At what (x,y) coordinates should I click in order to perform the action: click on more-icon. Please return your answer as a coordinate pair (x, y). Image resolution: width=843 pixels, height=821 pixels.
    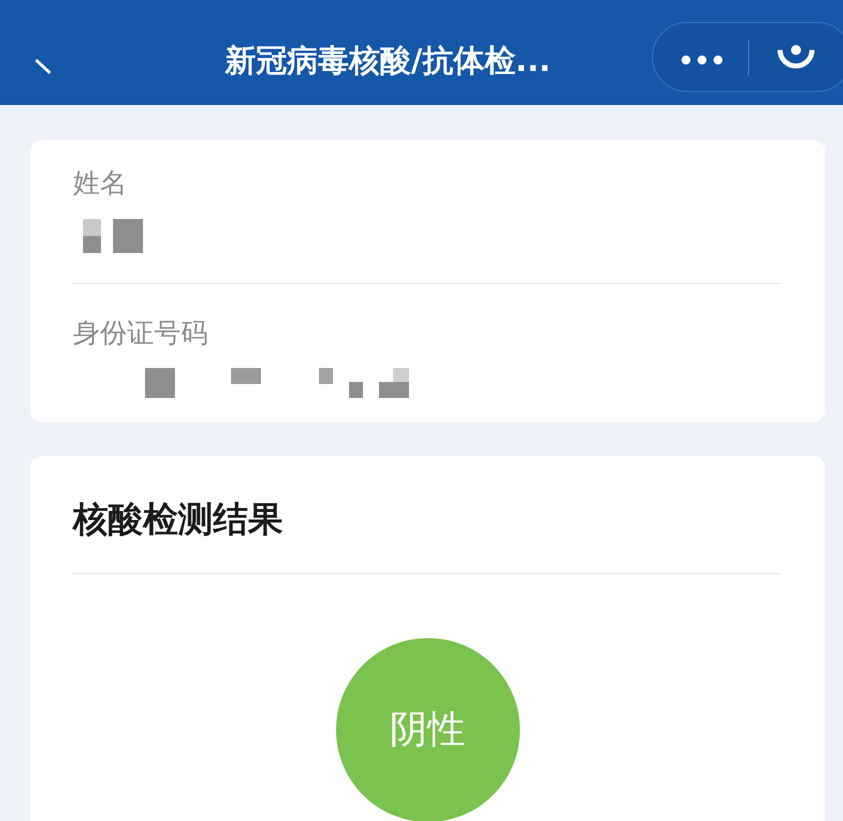
    Looking at the image, I should click on (702, 60).